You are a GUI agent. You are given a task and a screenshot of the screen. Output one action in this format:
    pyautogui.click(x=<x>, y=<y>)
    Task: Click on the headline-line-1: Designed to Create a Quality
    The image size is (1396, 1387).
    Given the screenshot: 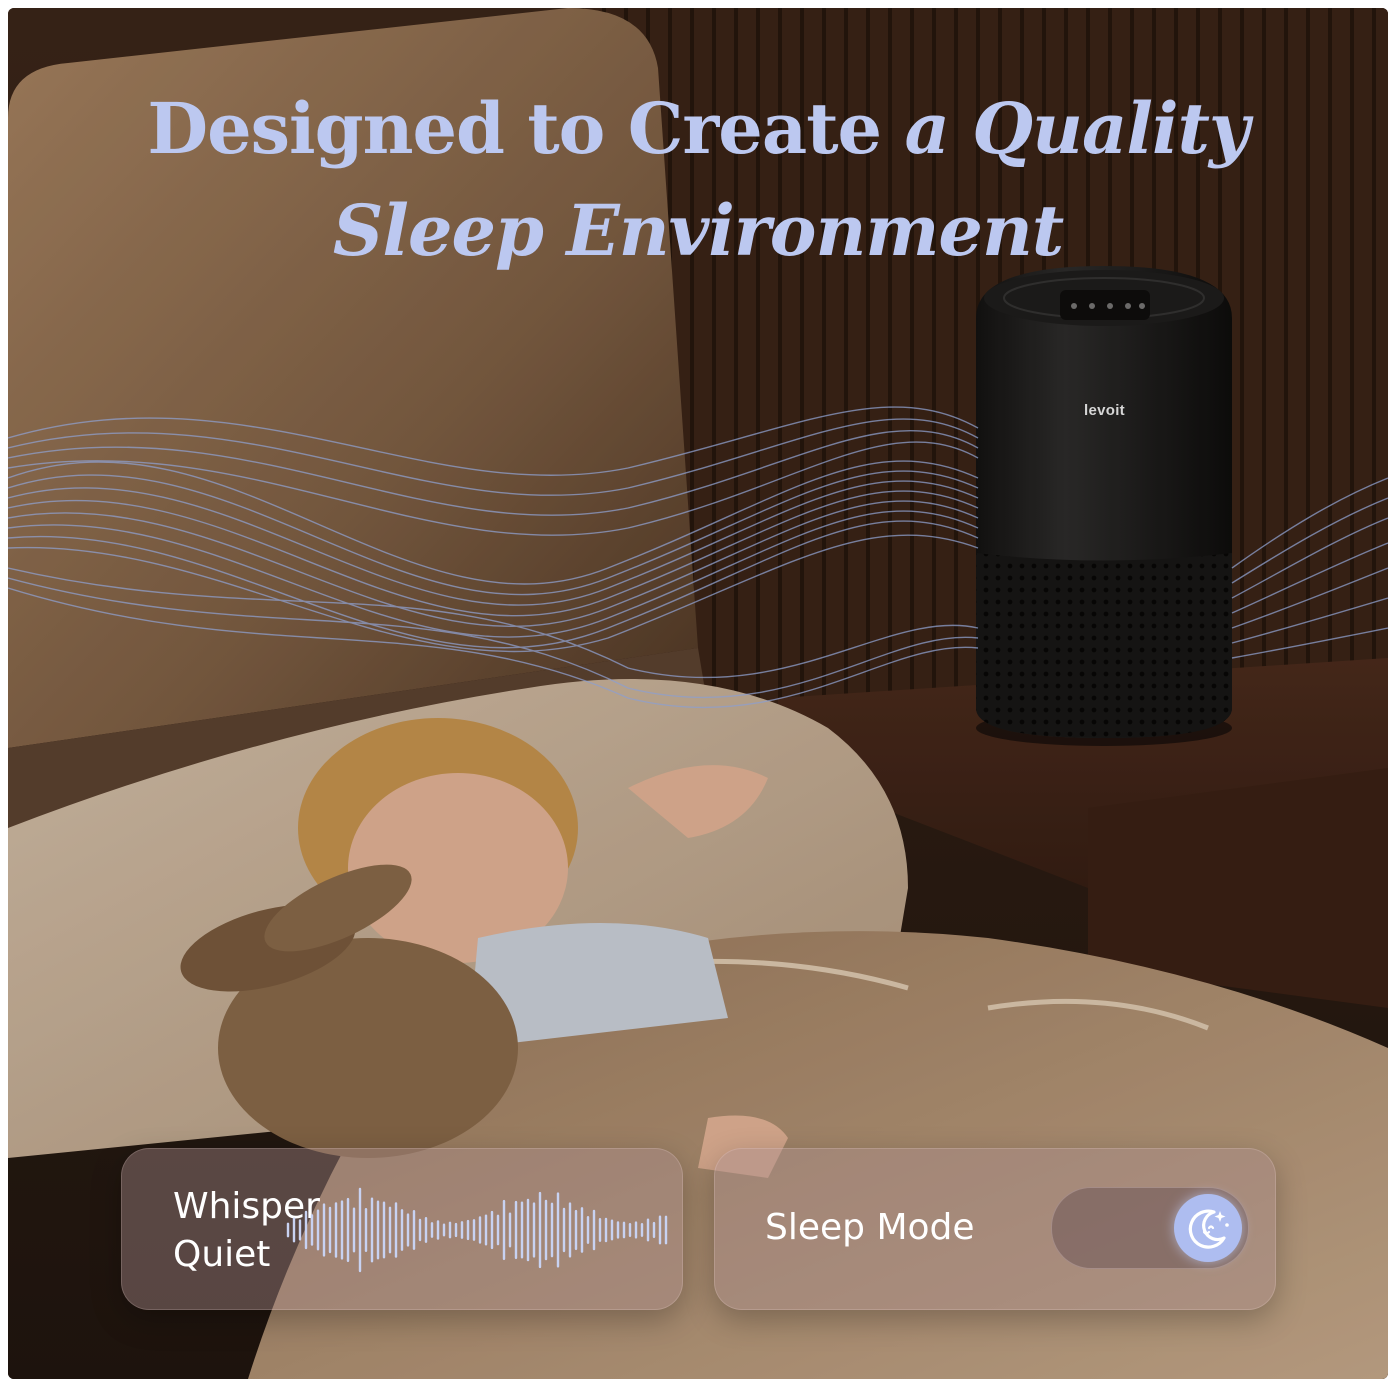 What is the action you would take?
    pyautogui.click(x=698, y=129)
    